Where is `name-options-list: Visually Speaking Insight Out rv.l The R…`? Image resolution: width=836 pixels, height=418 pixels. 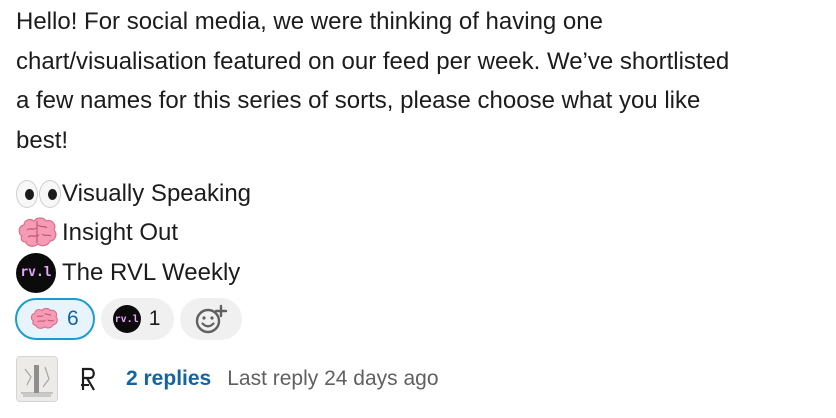
name-options-list: Visually Speaking Insight Out rv.l The R… is located at coordinates (133, 233).